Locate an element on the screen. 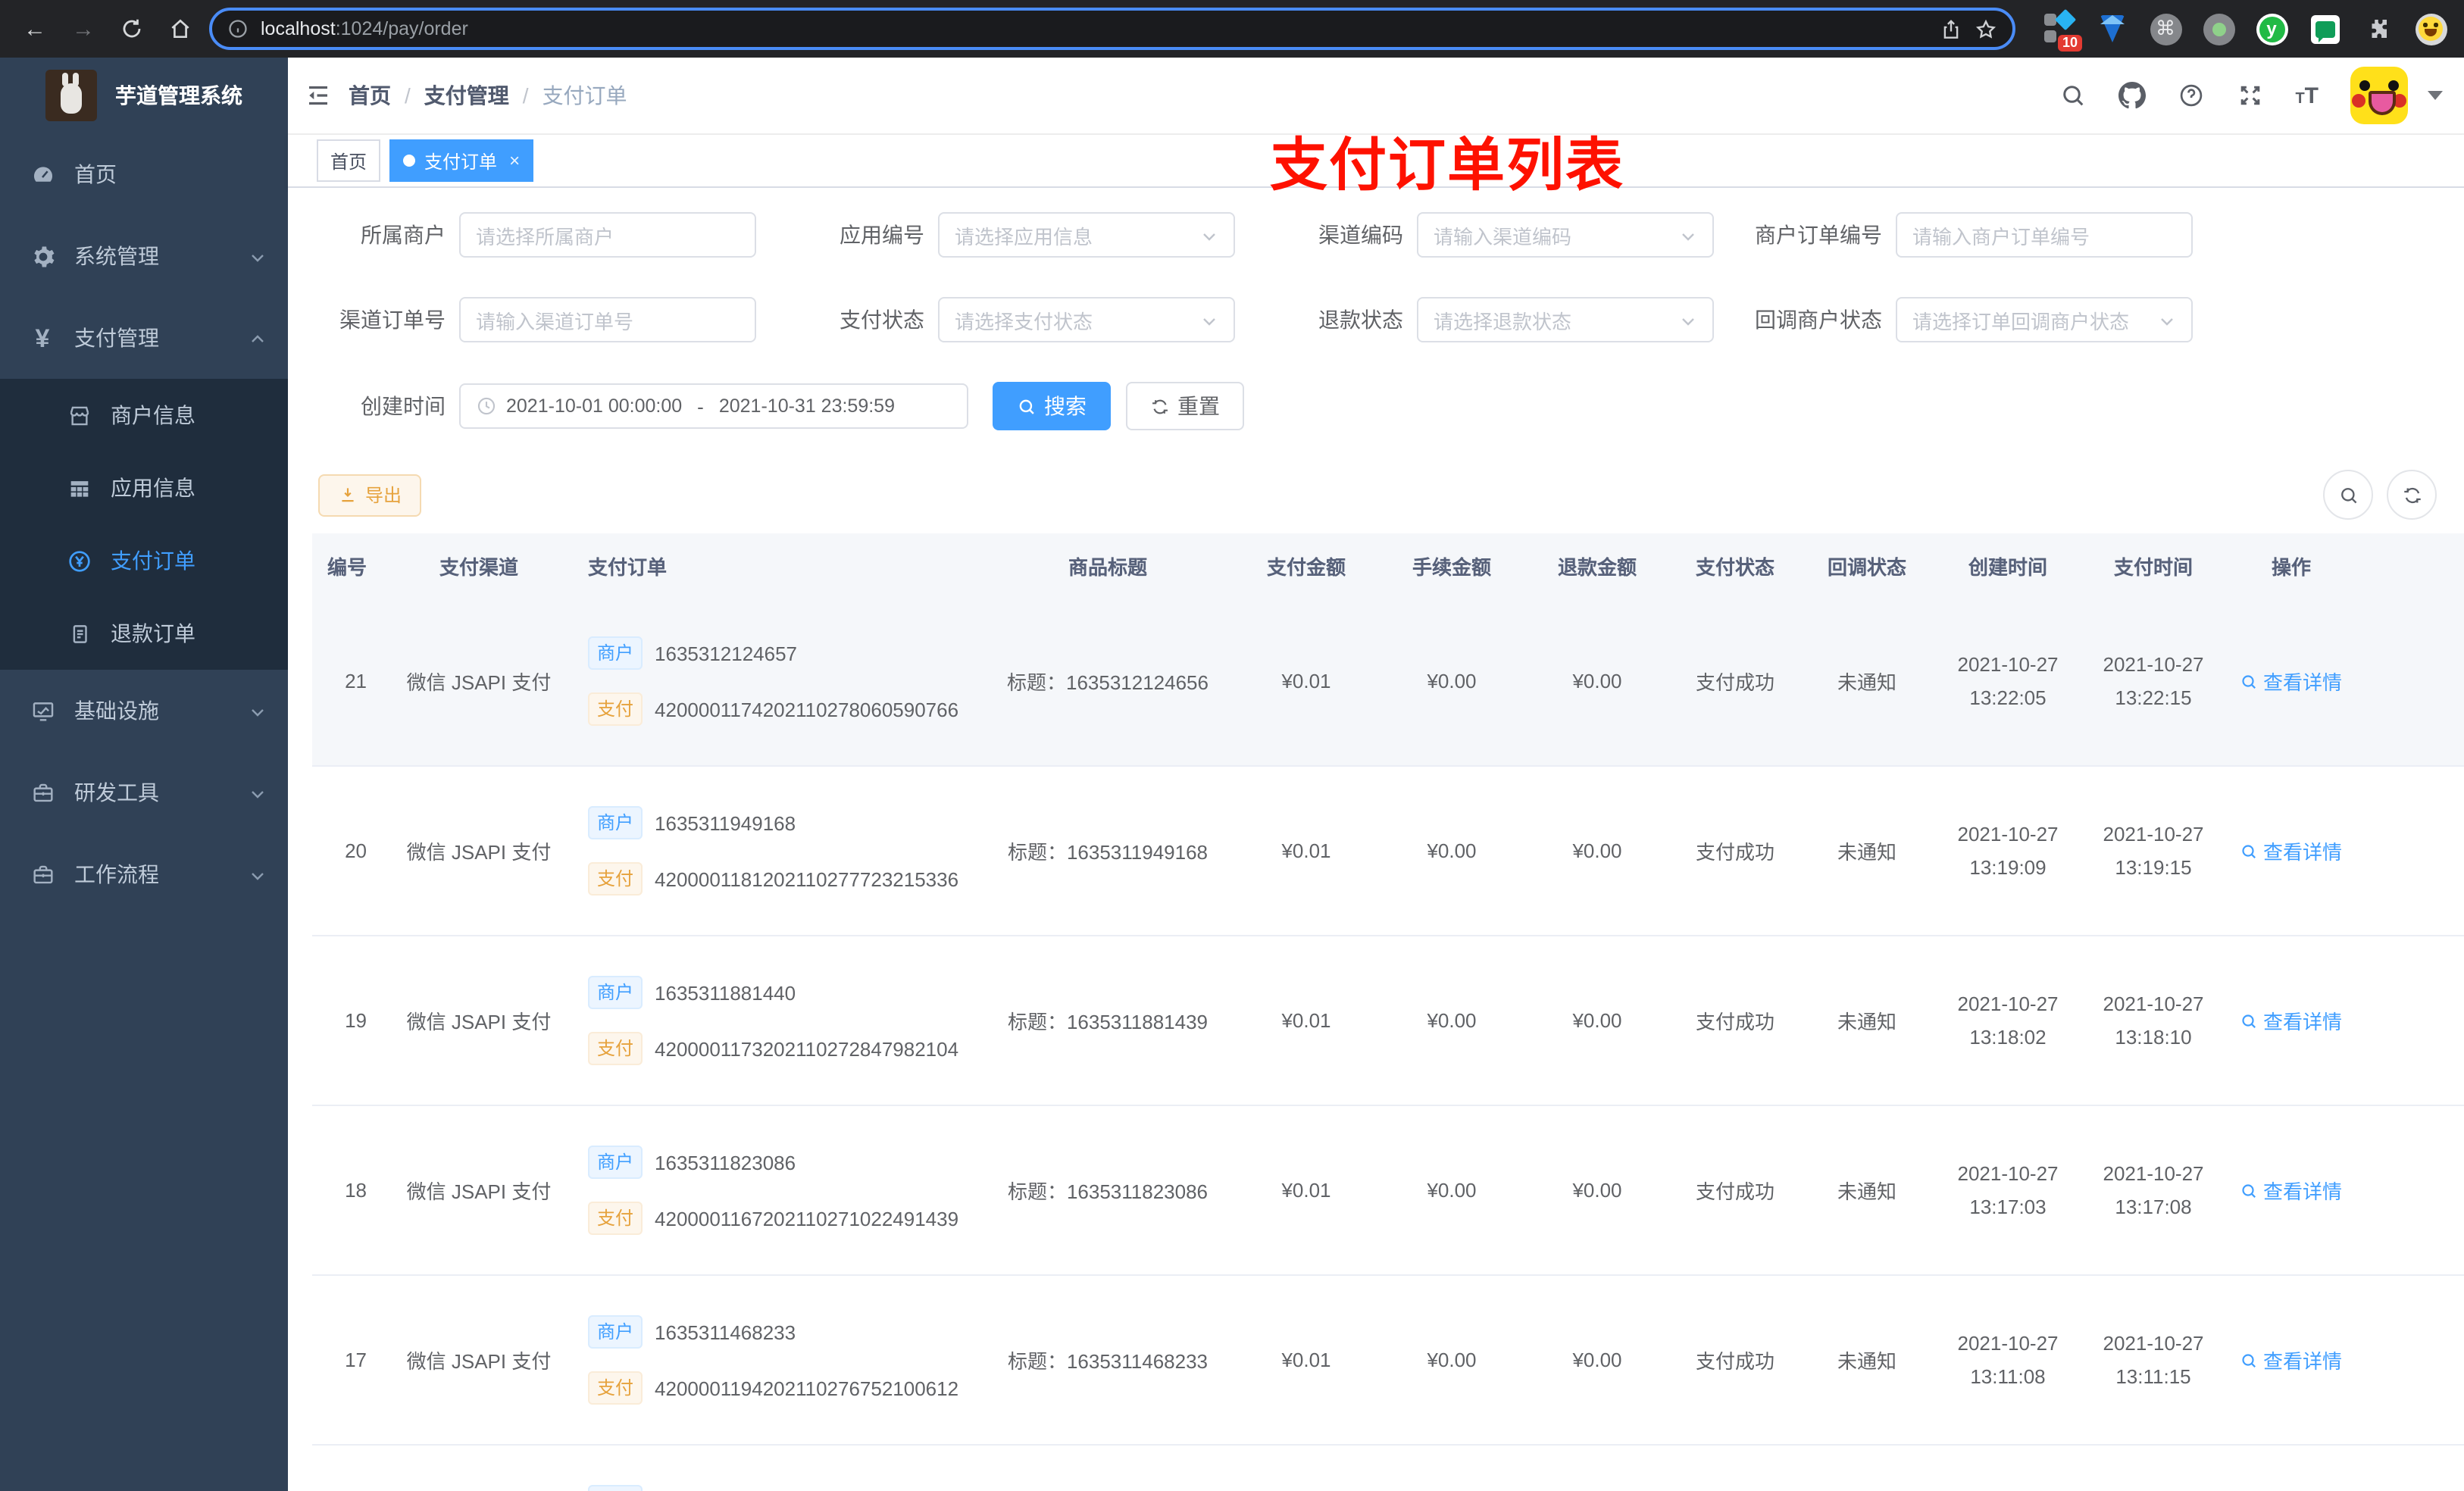 The width and height of the screenshot is (2464, 1491). table-row-partial: 商户1635311354796 is located at coordinates (1388, 1468).